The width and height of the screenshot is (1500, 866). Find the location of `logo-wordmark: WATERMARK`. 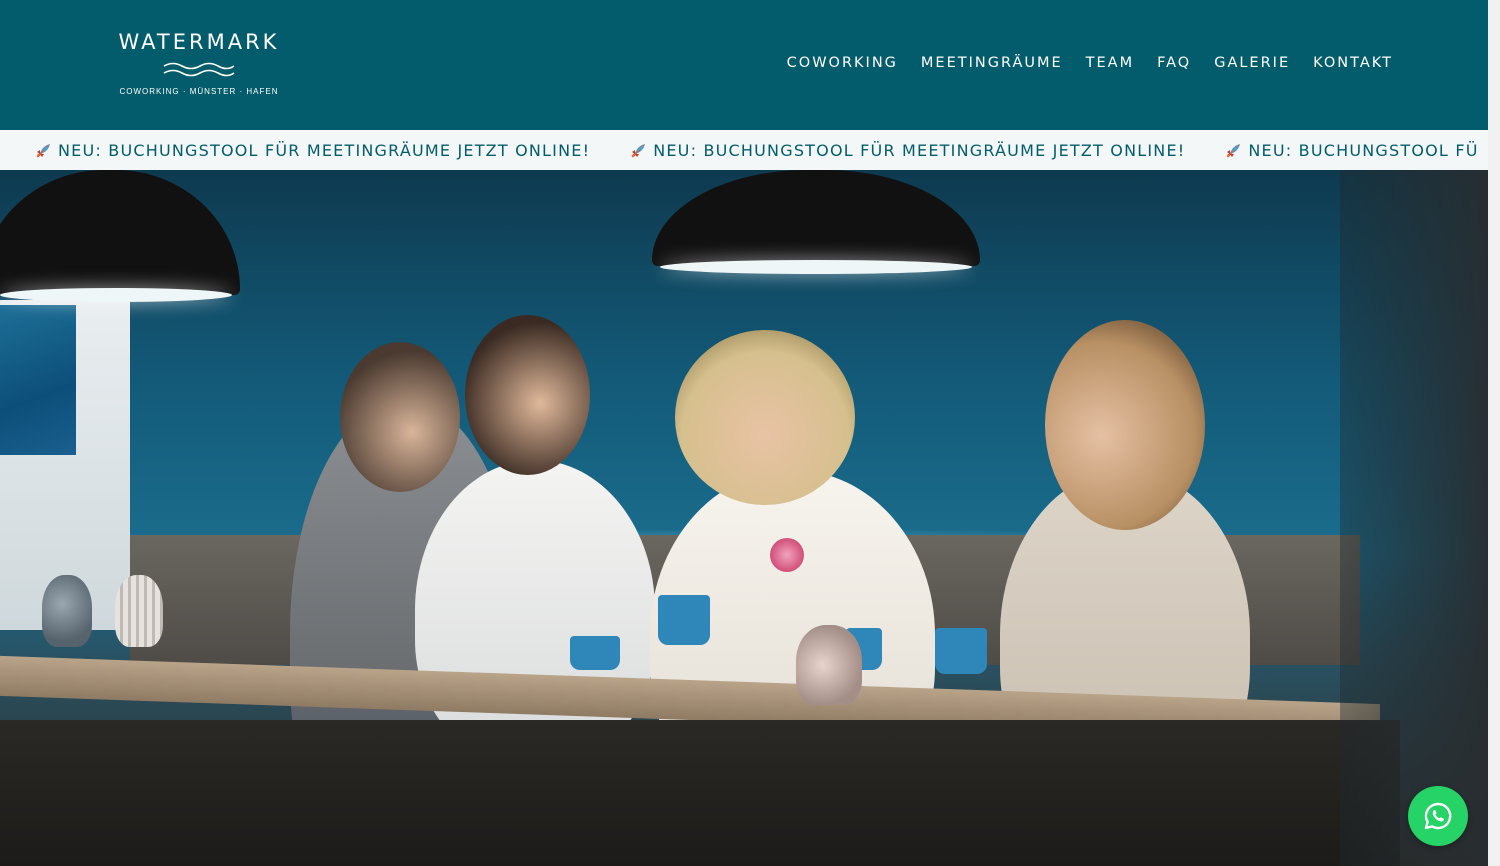

logo-wordmark: WATERMARK is located at coordinates (199, 42).